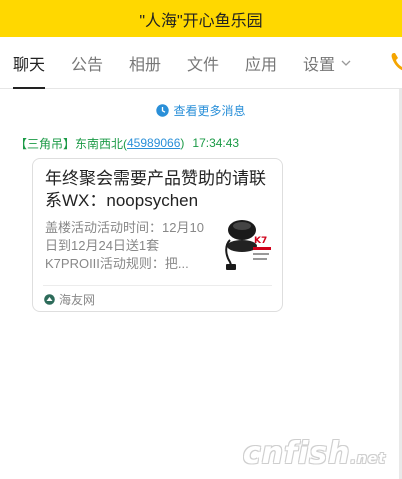 This screenshot has width=402, height=479. Describe the element at coordinates (216, 143) in the screenshot. I see `message-timestamp: 17:34:43` at that location.